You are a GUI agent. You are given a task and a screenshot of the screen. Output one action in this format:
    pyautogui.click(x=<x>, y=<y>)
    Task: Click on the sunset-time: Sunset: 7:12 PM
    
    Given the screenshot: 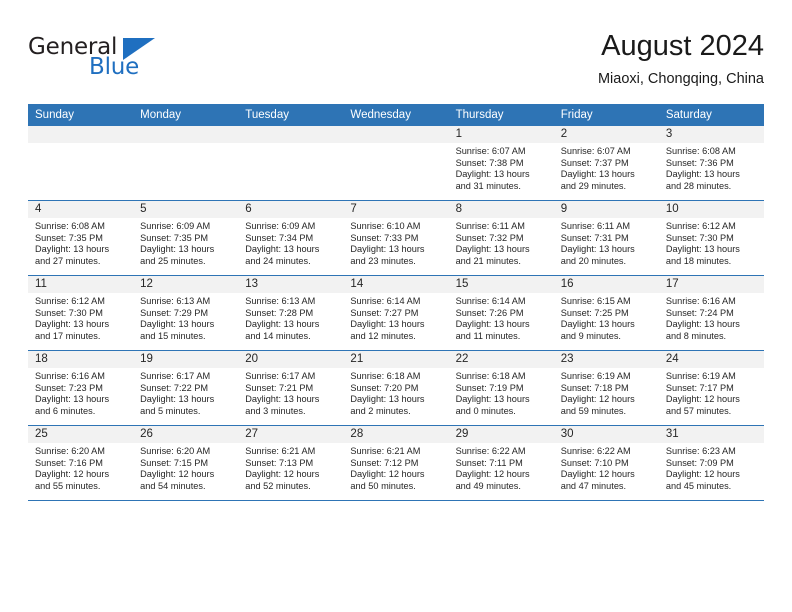 What is the action you would take?
    pyautogui.click(x=384, y=462)
    